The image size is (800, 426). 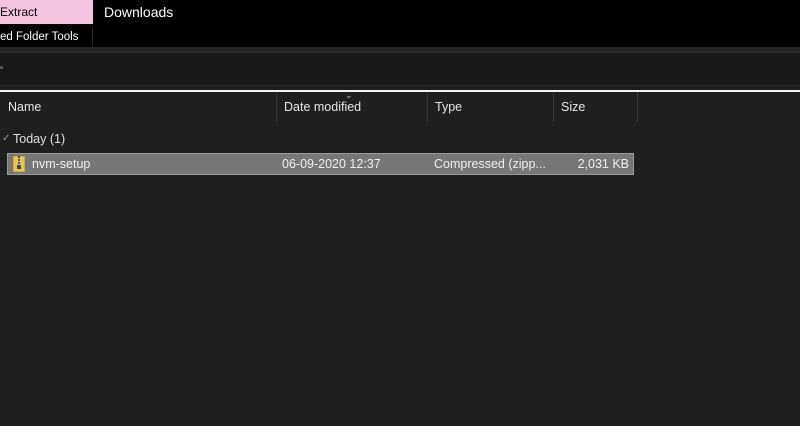 What do you see at coordinates (400, 139) in the screenshot?
I see `group-header-today: ✓ Today (1)` at bounding box center [400, 139].